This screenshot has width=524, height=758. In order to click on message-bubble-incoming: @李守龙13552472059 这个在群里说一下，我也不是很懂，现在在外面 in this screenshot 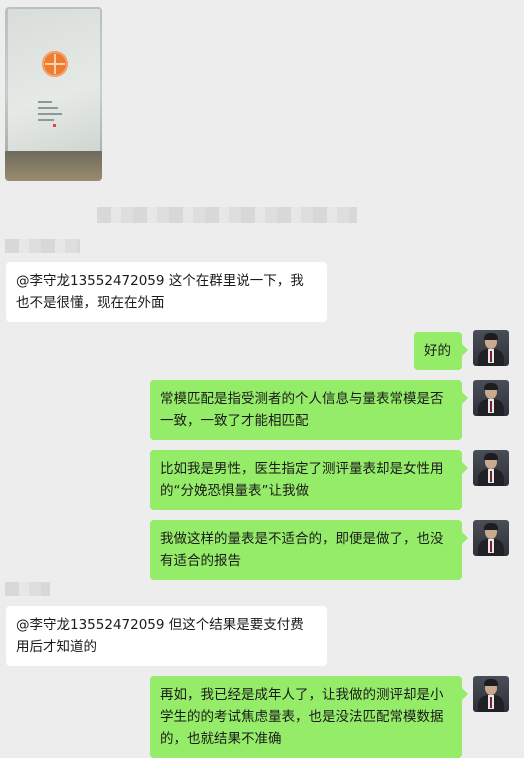, I will do `click(166, 292)`.